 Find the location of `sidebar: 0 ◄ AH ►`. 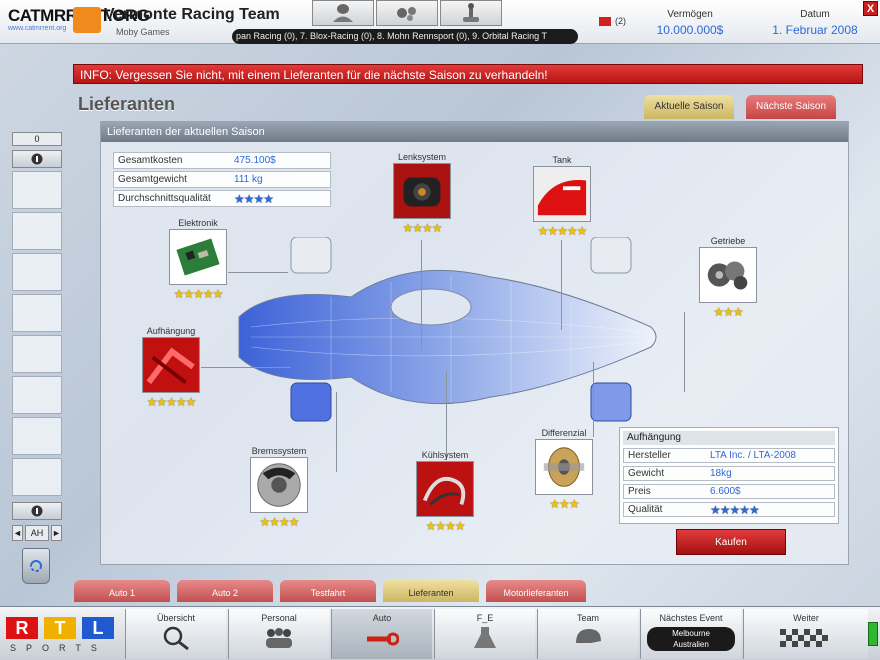

sidebar: 0 ◄ AH ► is located at coordinates (37, 337).